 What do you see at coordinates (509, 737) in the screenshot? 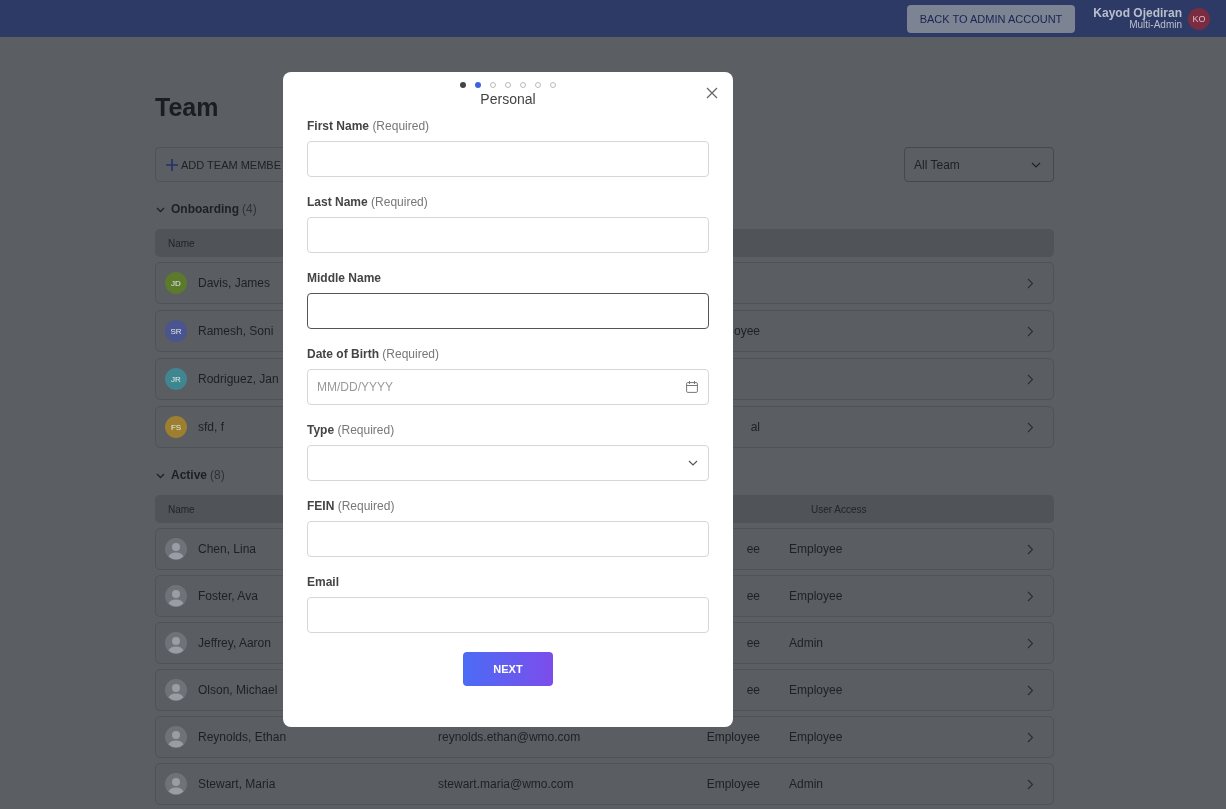
I see `member-email: reynolds.ethan@wmo.com` at bounding box center [509, 737].